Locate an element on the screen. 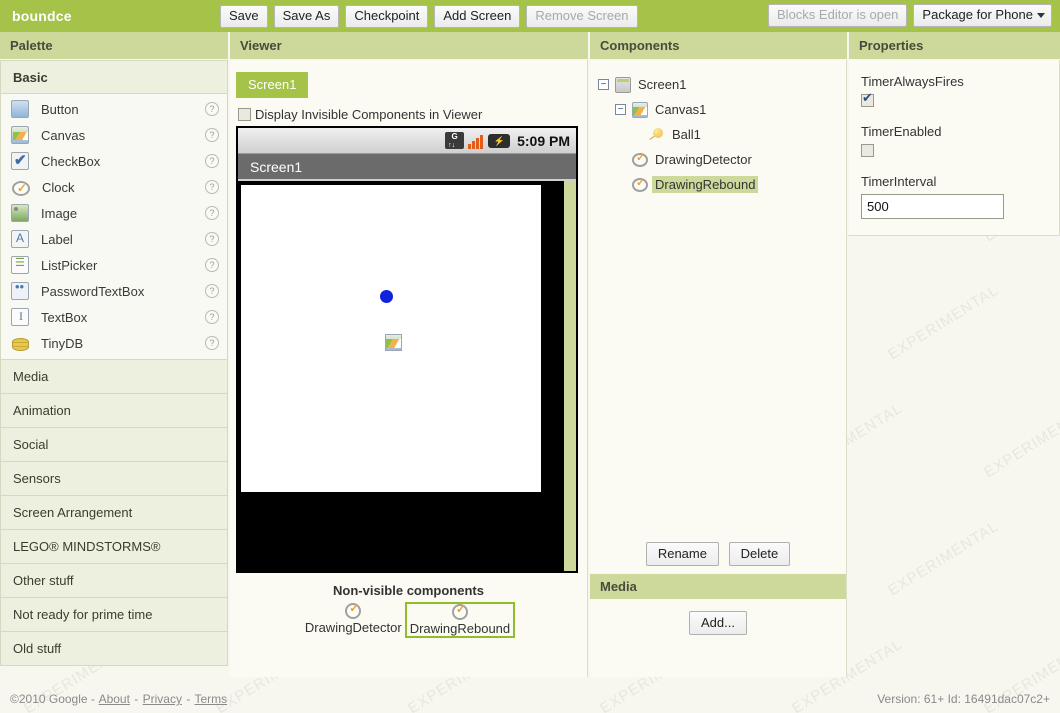 This screenshot has width=1060, height=713. rename-button: Rename is located at coordinates (682, 554).